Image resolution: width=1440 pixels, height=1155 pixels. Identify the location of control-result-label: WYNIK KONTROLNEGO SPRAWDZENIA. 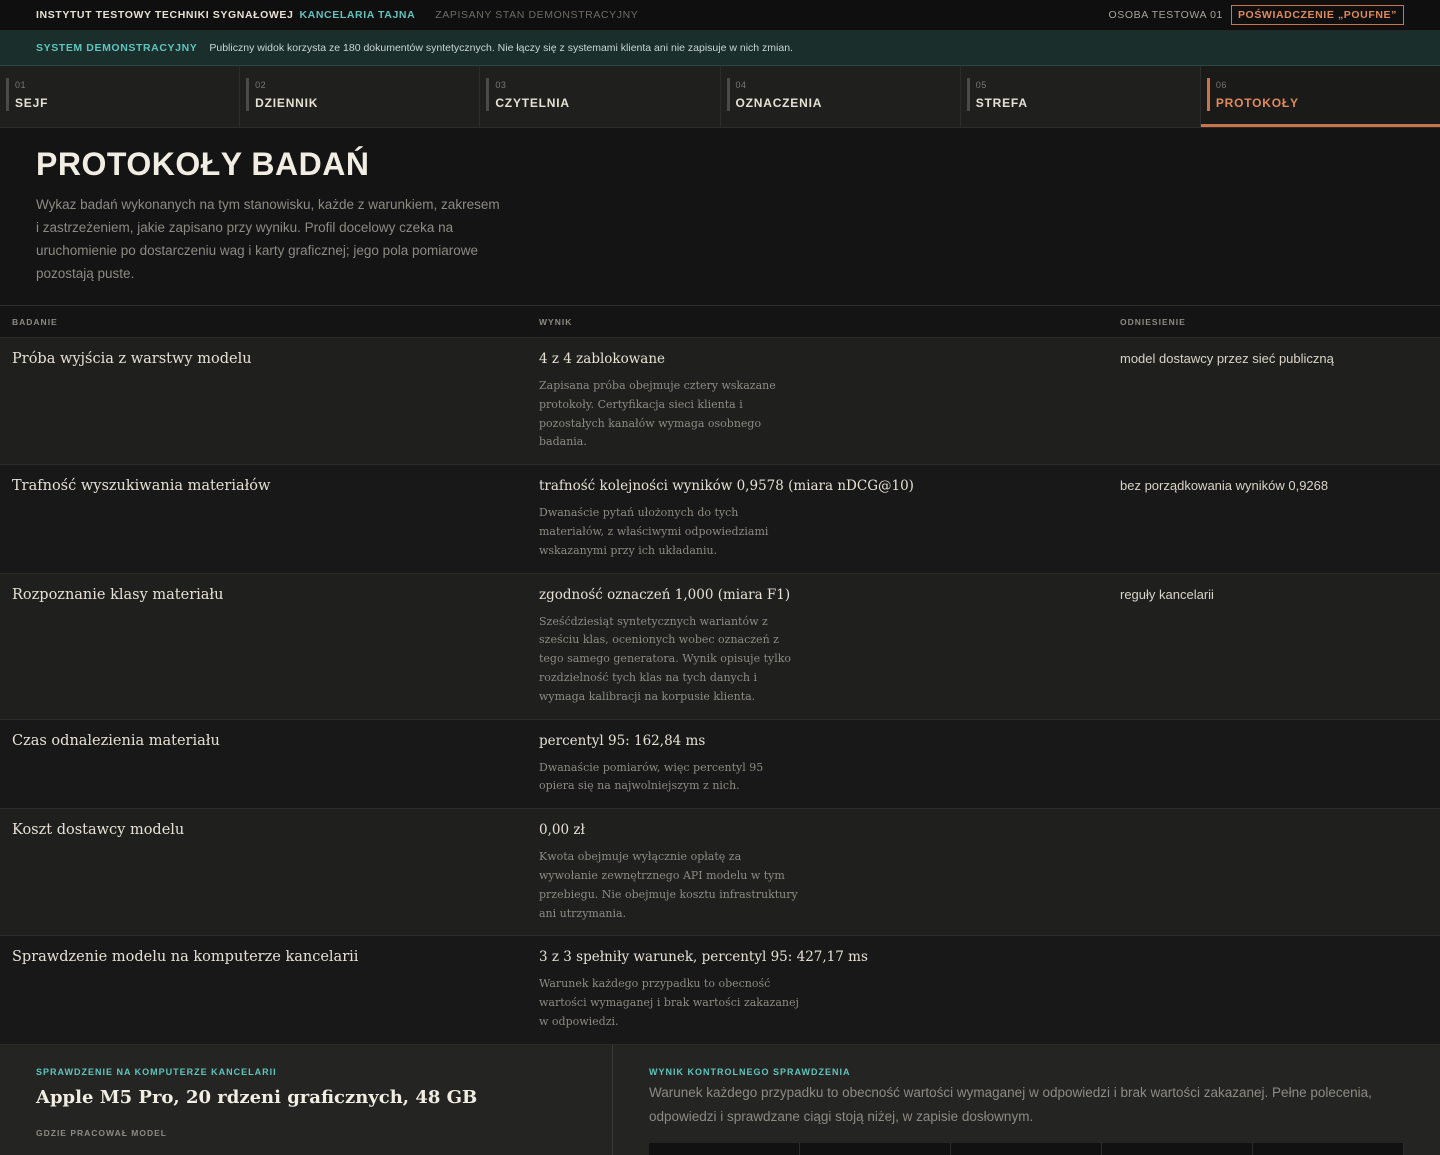
(750, 1071).